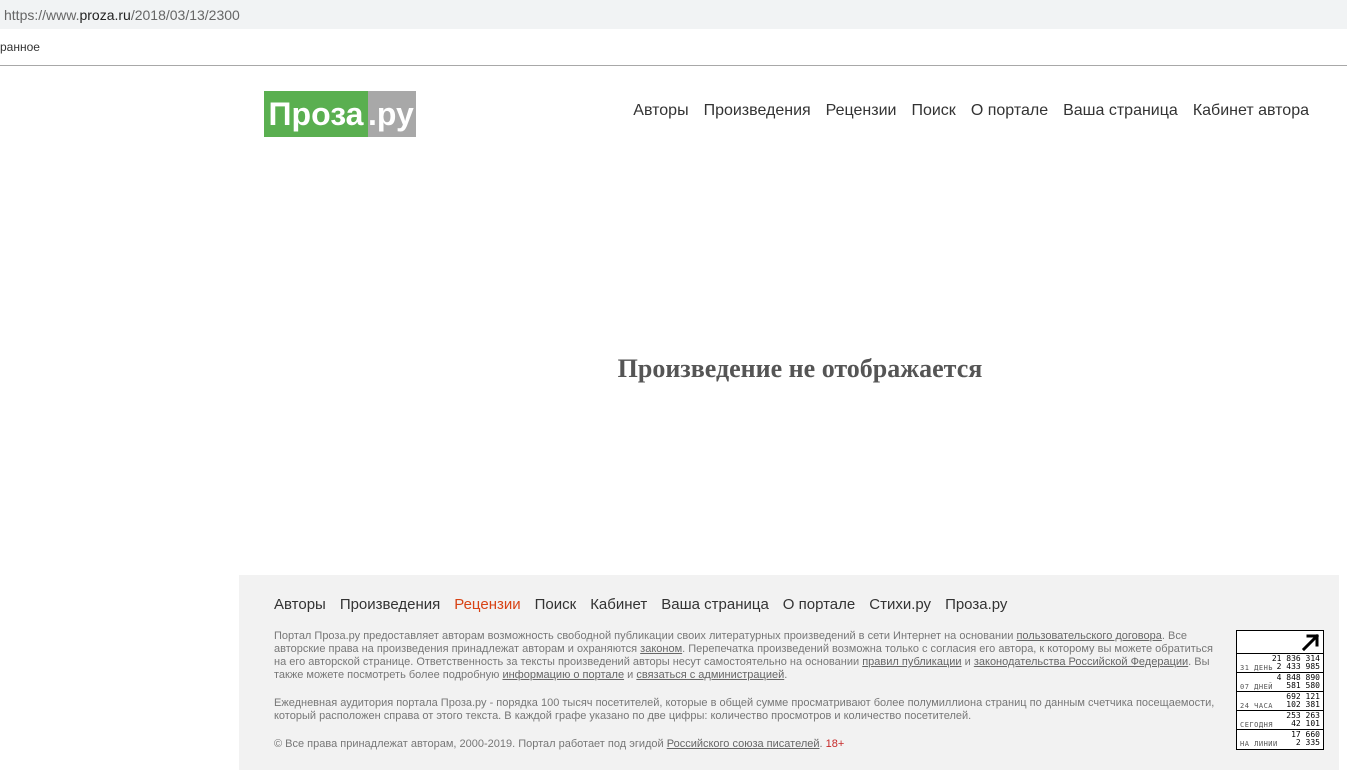  I want to click on portal-info-link: информацию о портале, so click(563, 675).